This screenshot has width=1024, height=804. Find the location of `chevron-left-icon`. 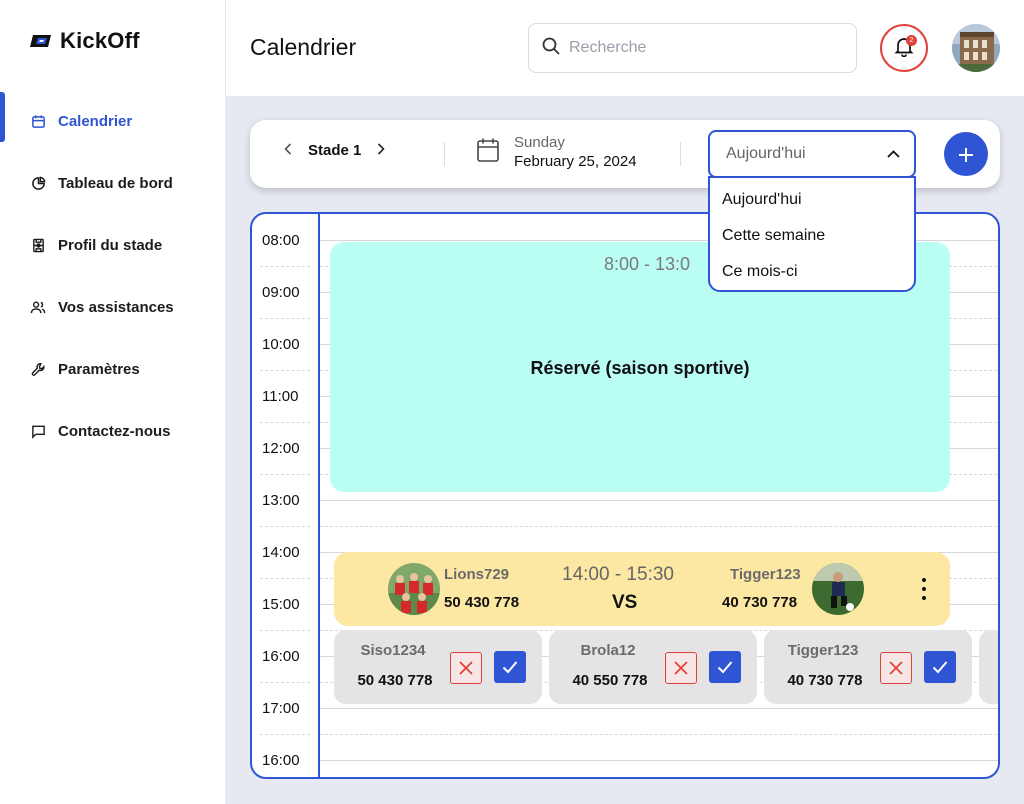

chevron-left-icon is located at coordinates (288, 150).